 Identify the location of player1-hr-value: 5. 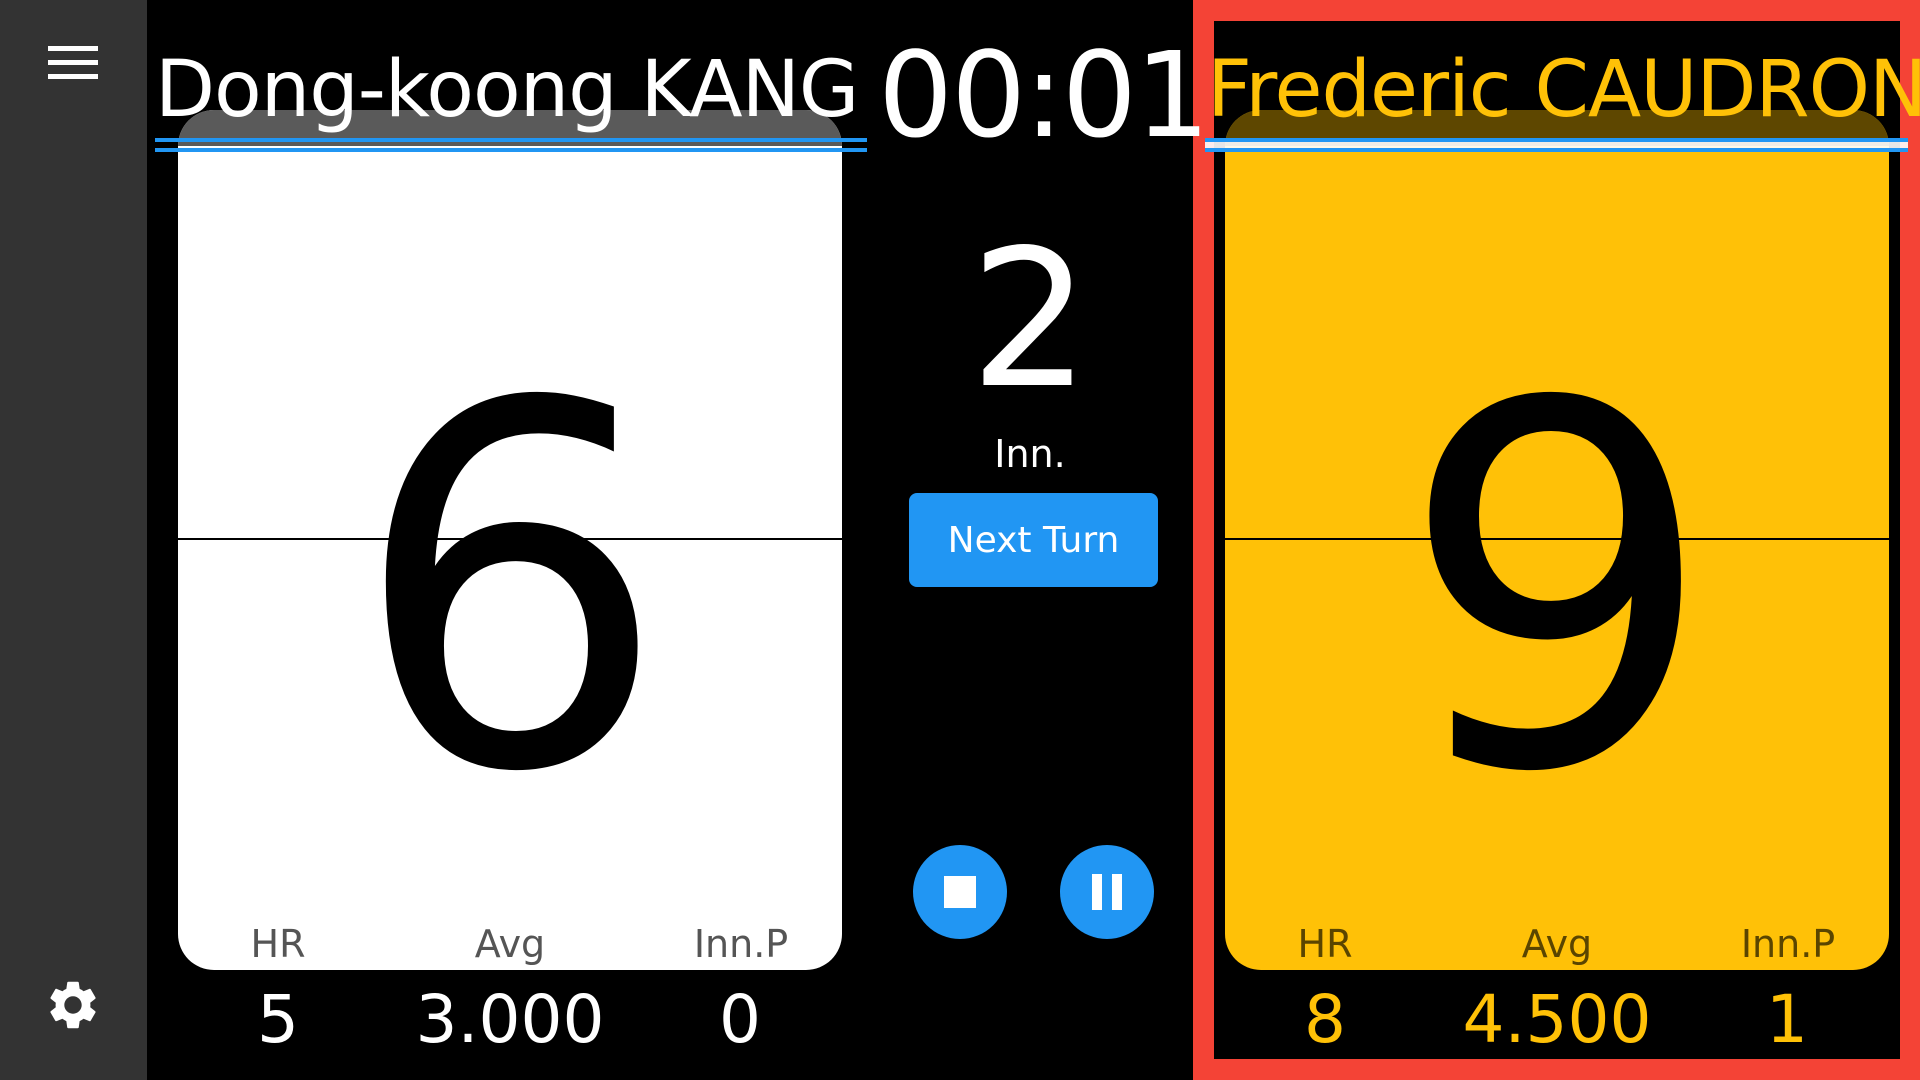
(278, 1019).